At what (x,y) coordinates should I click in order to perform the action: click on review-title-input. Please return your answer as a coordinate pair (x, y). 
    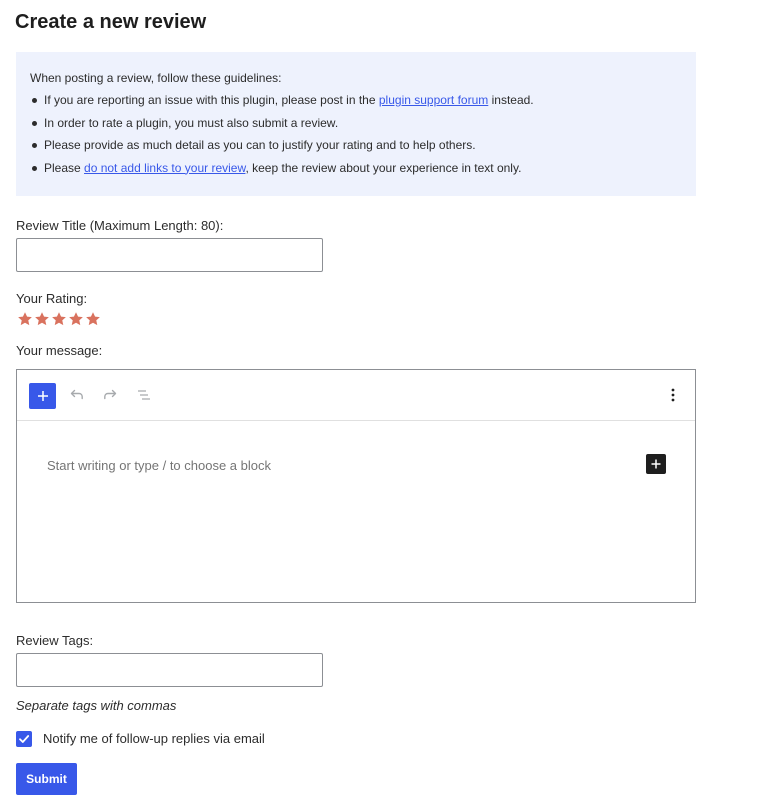
    Looking at the image, I should click on (169, 255).